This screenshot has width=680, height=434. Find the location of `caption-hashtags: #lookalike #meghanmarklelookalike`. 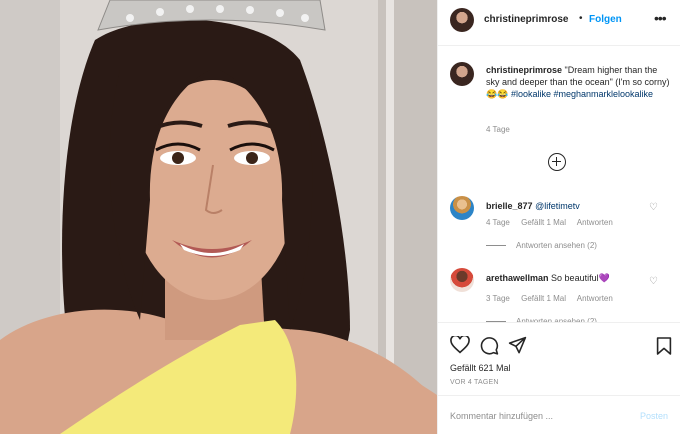

caption-hashtags: #lookalike #meghanmarklelookalike is located at coordinates (582, 94).